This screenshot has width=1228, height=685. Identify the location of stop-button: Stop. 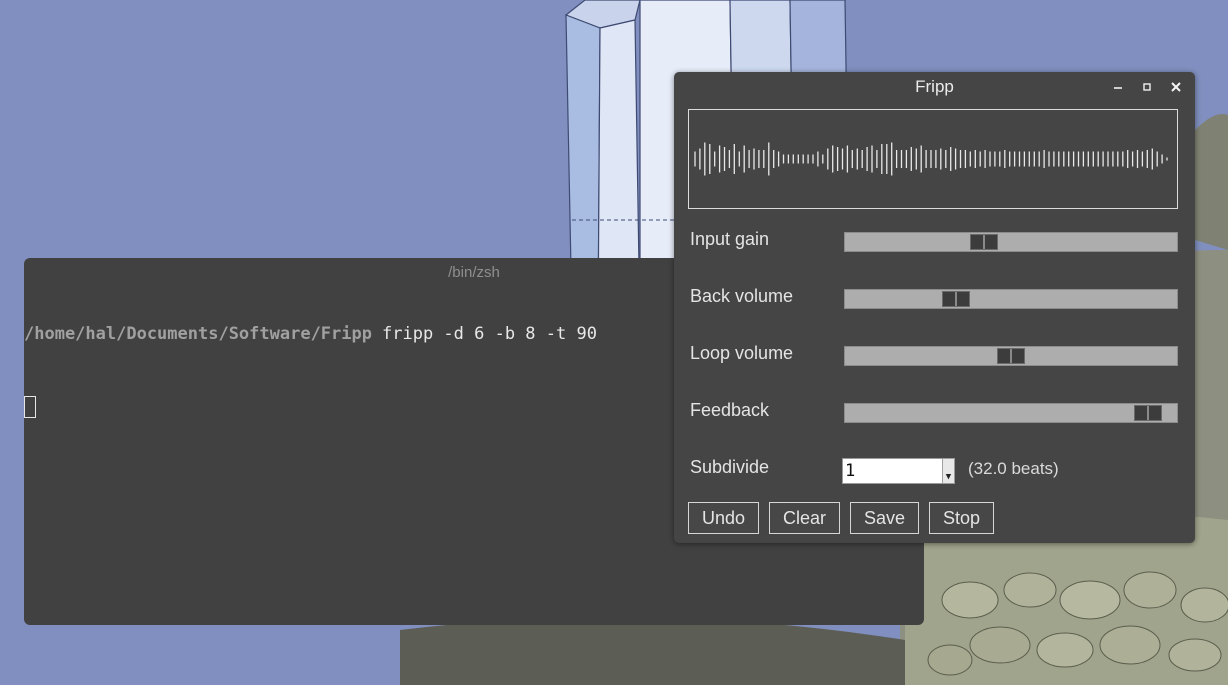
(961, 518).